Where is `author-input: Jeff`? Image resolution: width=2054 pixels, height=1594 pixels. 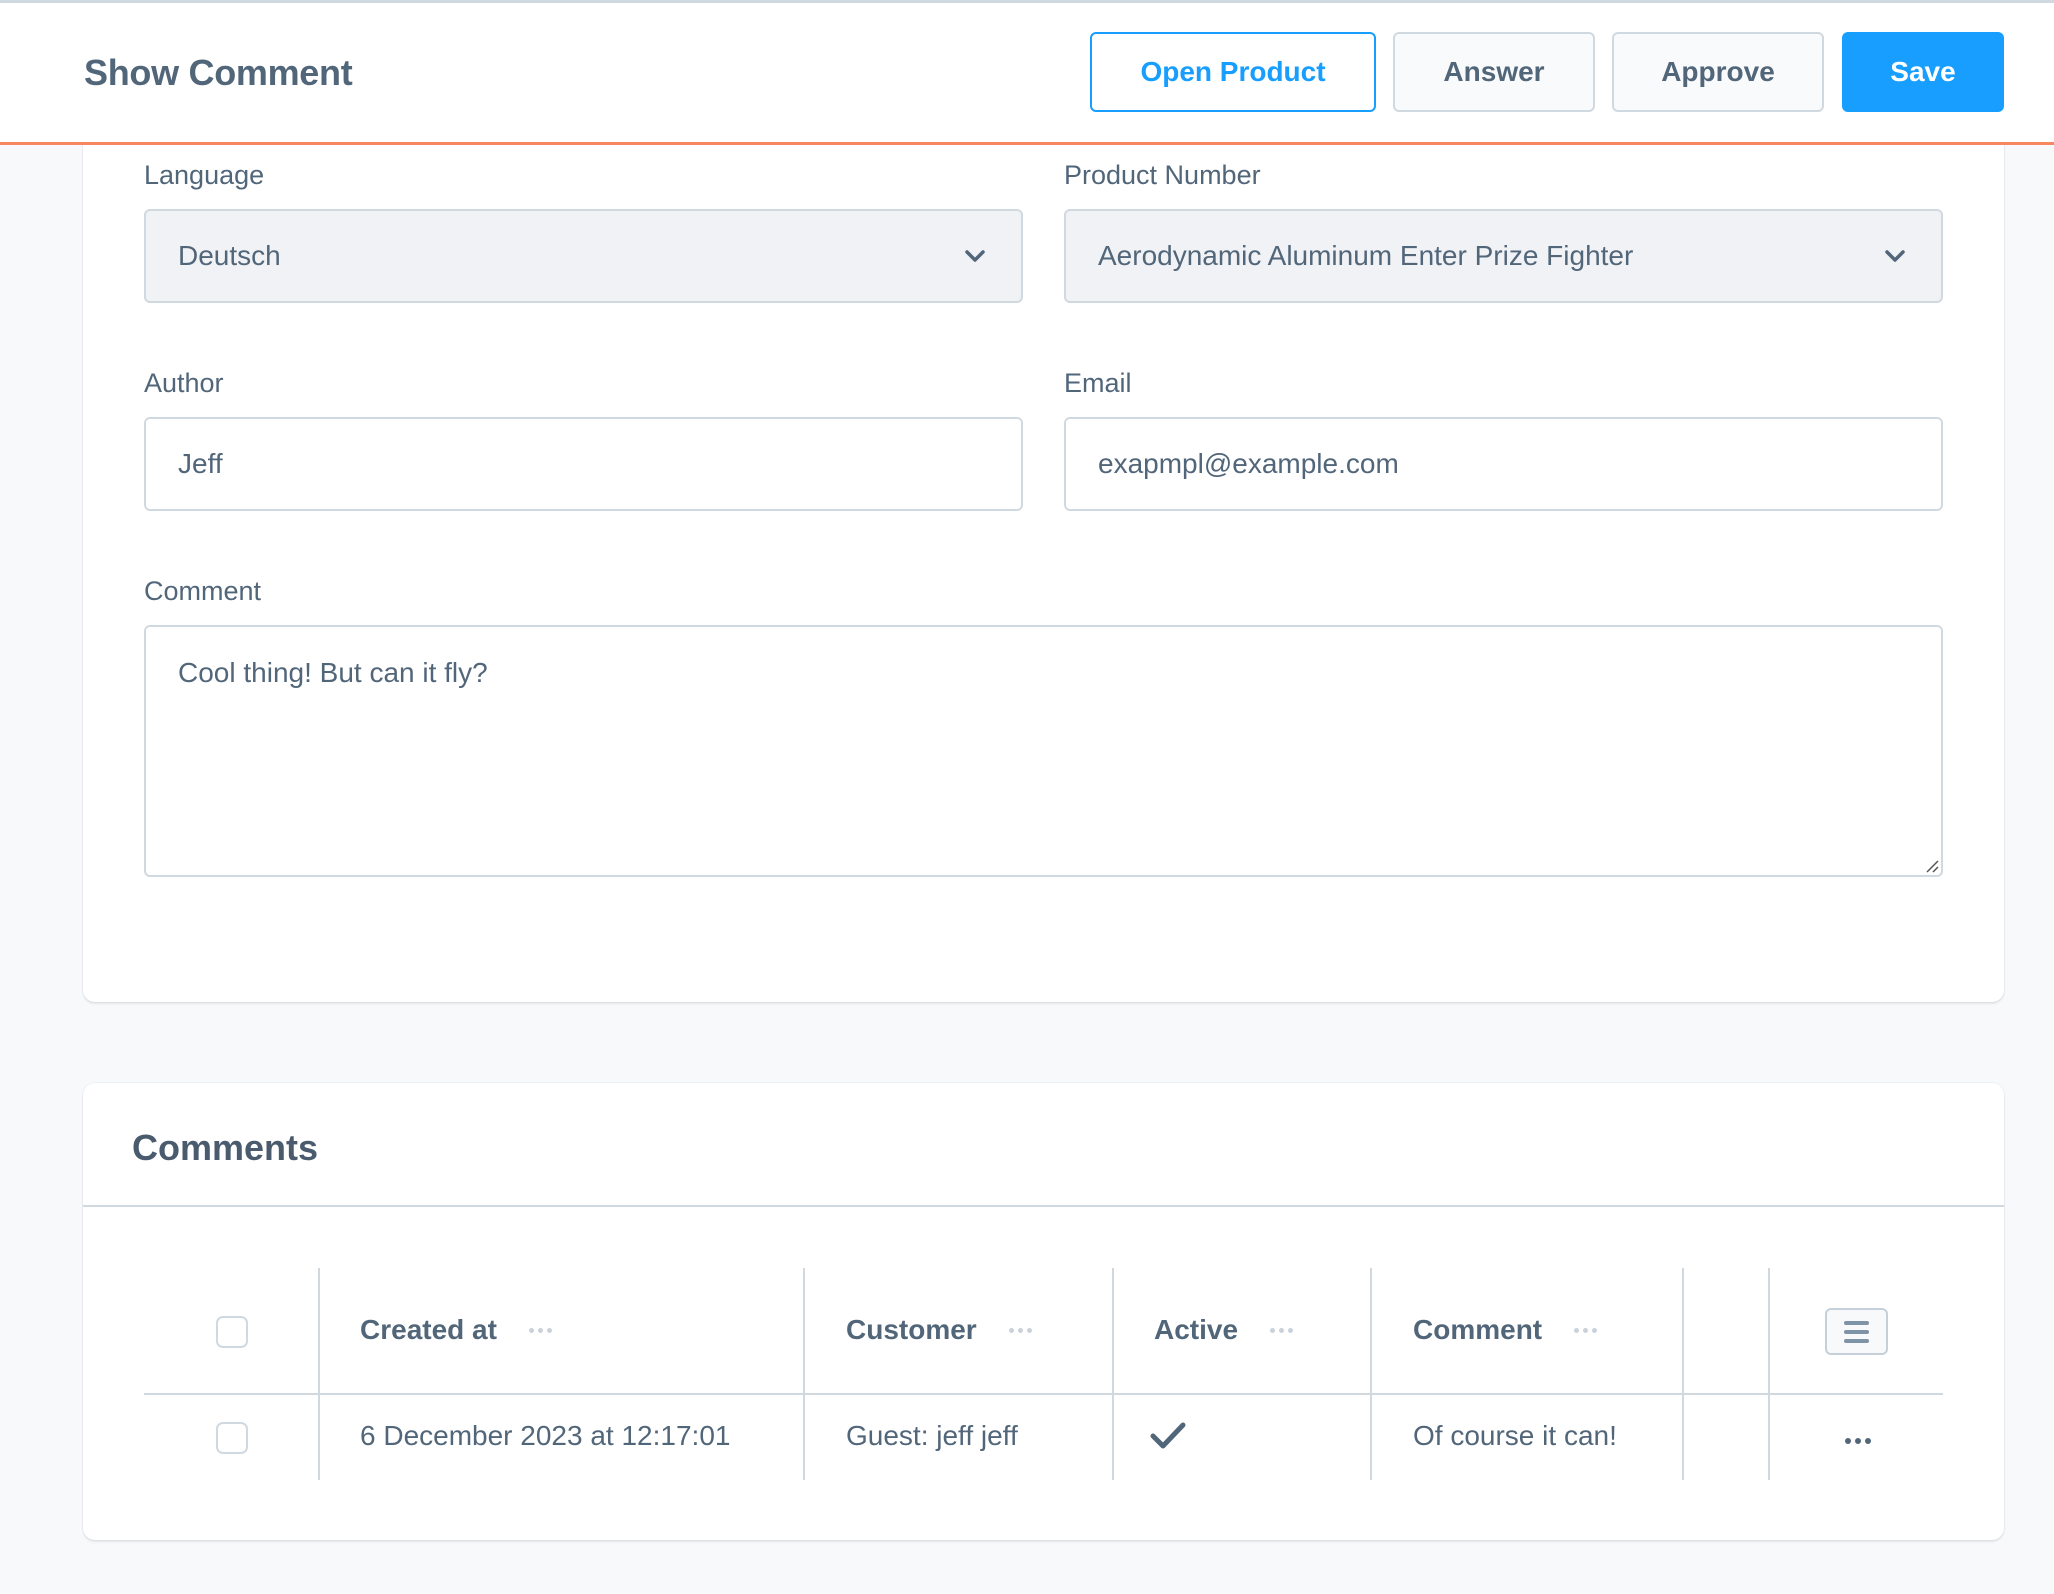
author-input: Jeff is located at coordinates (583, 464).